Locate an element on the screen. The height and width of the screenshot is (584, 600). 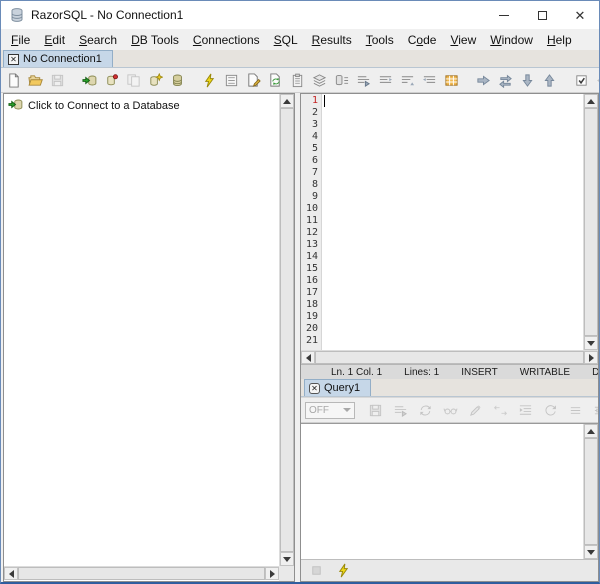
minimize-button is located at coordinates (504, 15).